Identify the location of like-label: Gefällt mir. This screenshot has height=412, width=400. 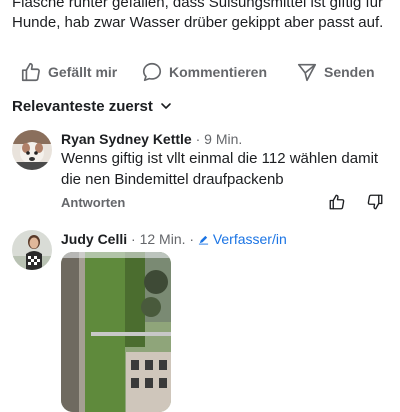
(83, 72).